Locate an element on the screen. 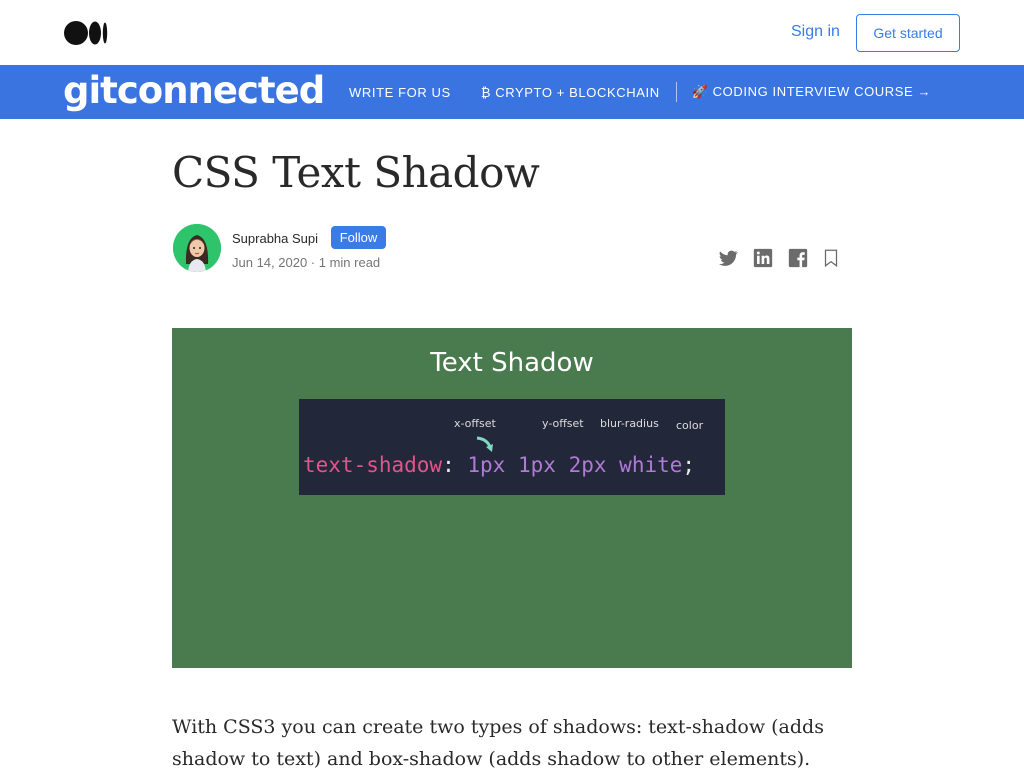 The image size is (1024, 768). label-y-offset: y-offset is located at coordinates (563, 423).